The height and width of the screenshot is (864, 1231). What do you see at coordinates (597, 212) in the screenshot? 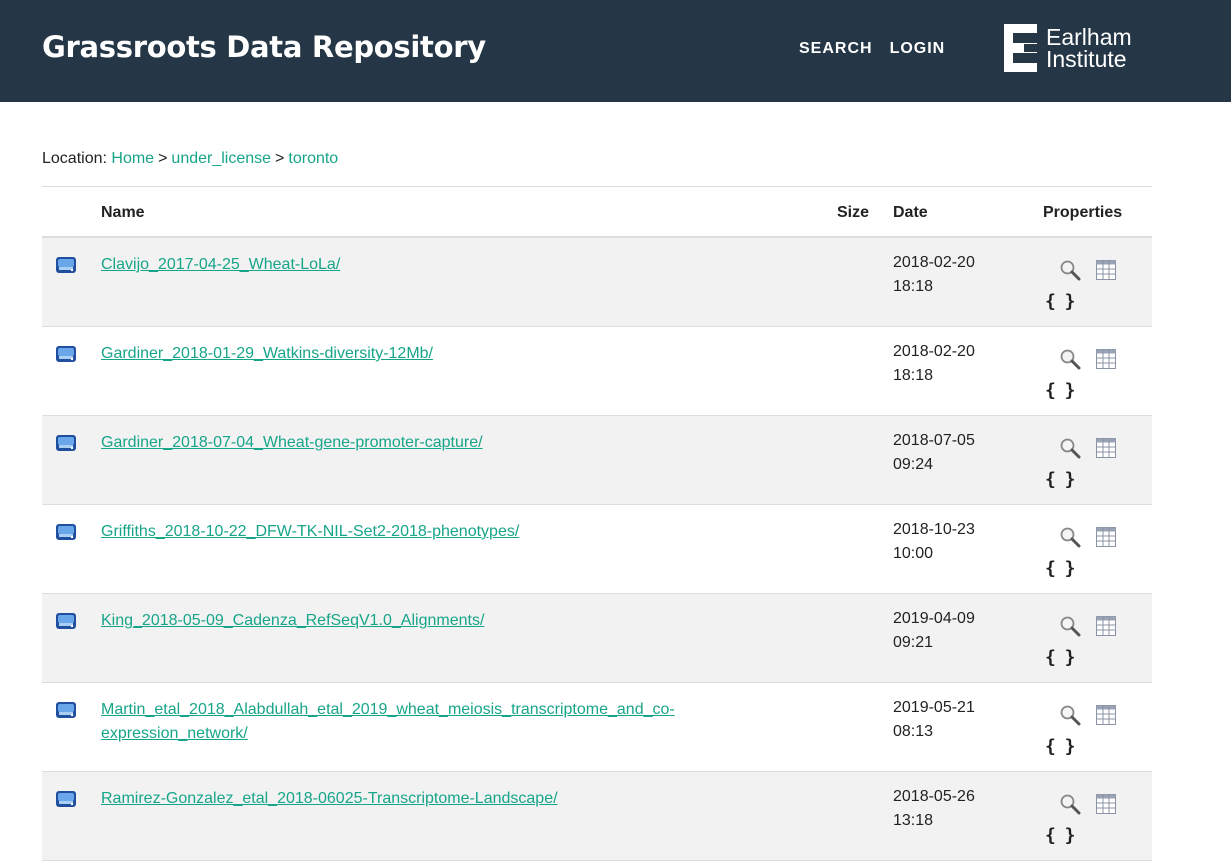
I see `table-header: Name Size Date Properties` at bounding box center [597, 212].